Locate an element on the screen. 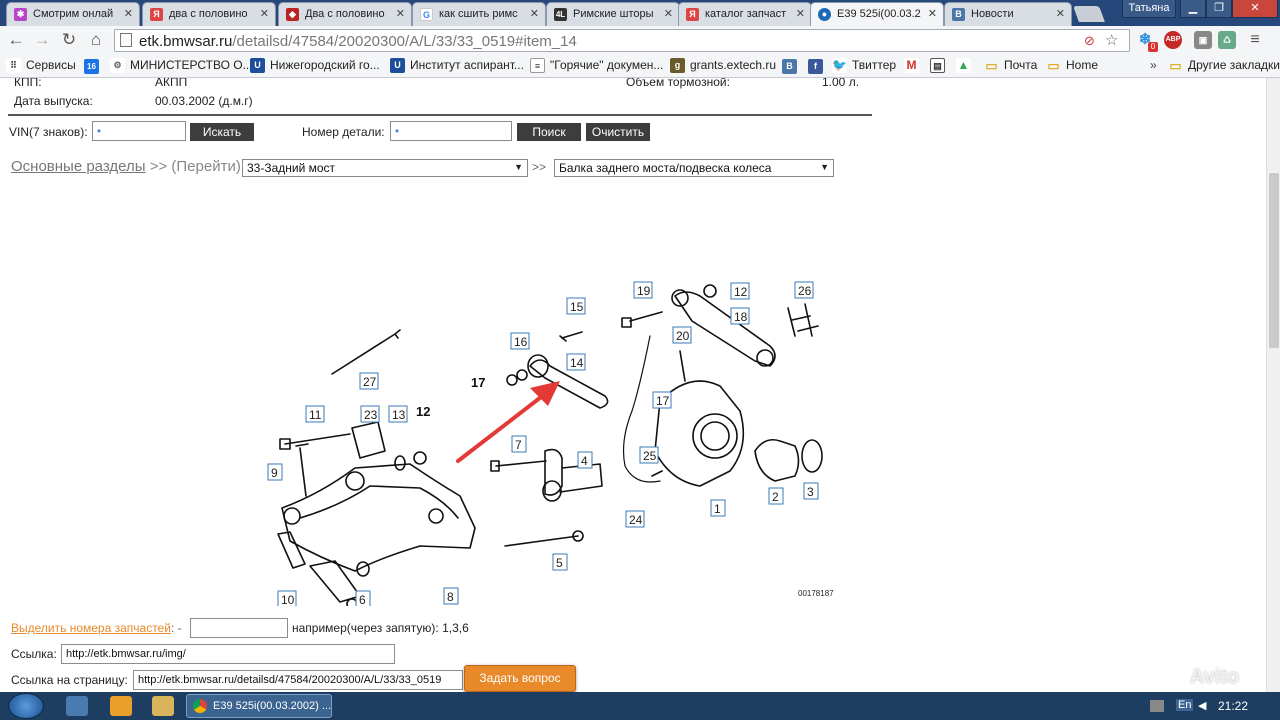  star-icon: ☆ is located at coordinates (1111, 40).